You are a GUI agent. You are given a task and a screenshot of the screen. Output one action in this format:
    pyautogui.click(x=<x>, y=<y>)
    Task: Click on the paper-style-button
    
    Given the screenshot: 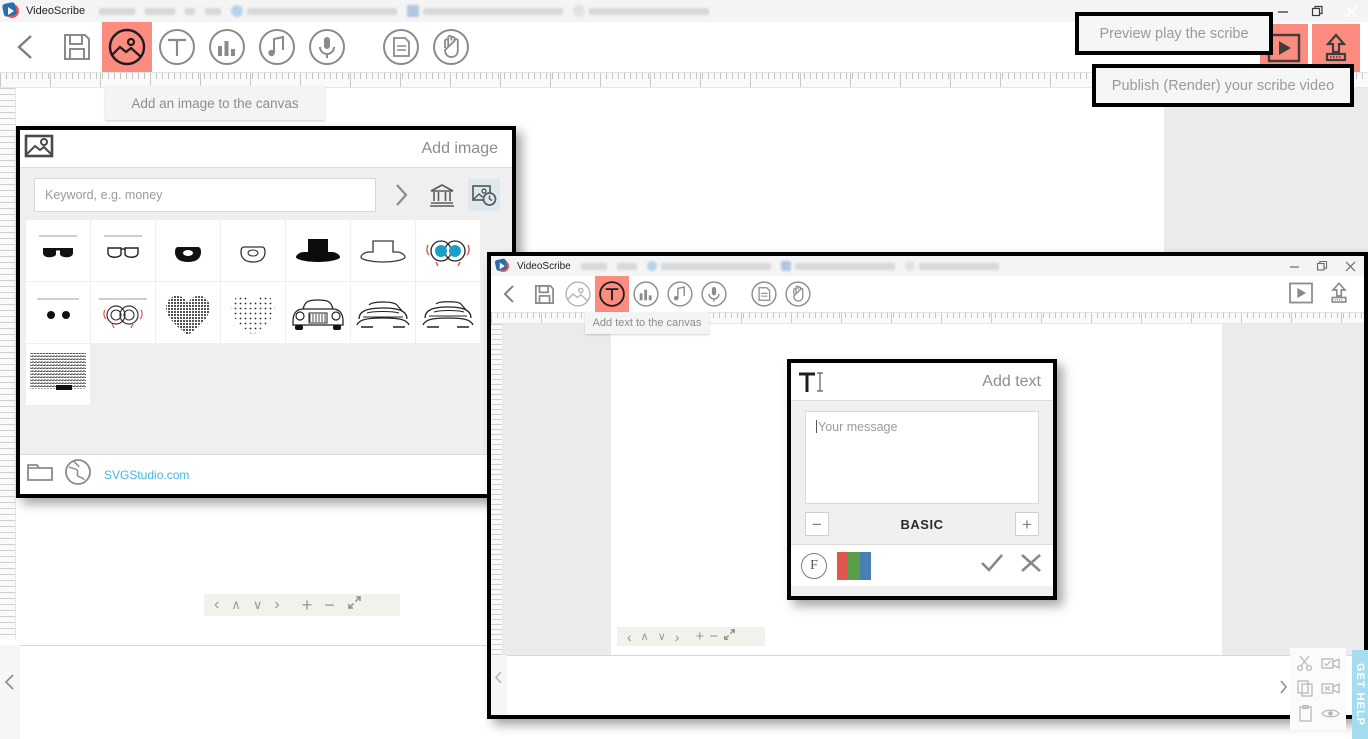 What is the action you would take?
    pyautogui.click(x=401, y=47)
    